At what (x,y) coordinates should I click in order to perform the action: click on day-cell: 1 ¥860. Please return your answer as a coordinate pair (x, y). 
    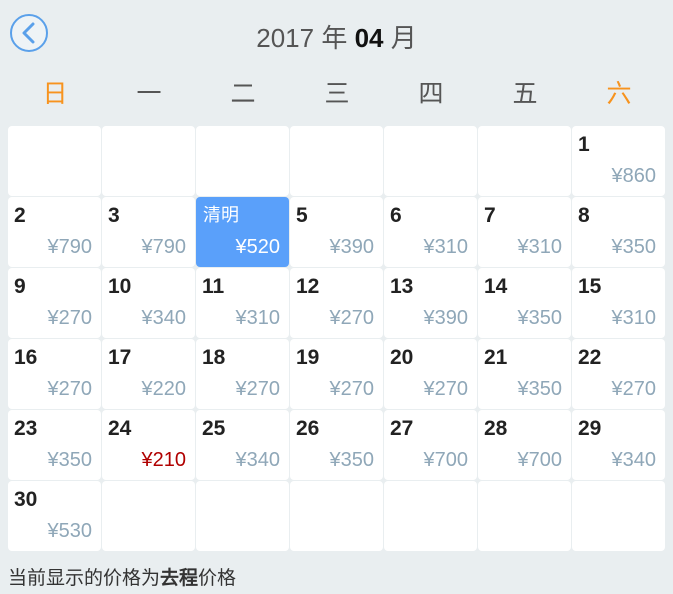
    Looking at the image, I should click on (618, 161).